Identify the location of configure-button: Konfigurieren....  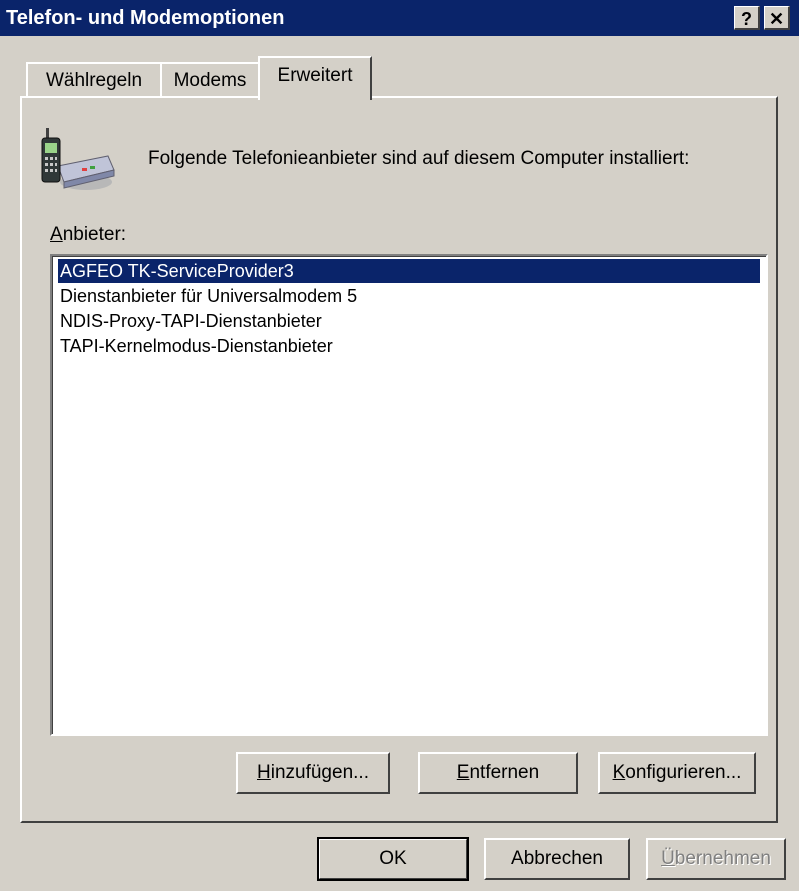
(677, 773).